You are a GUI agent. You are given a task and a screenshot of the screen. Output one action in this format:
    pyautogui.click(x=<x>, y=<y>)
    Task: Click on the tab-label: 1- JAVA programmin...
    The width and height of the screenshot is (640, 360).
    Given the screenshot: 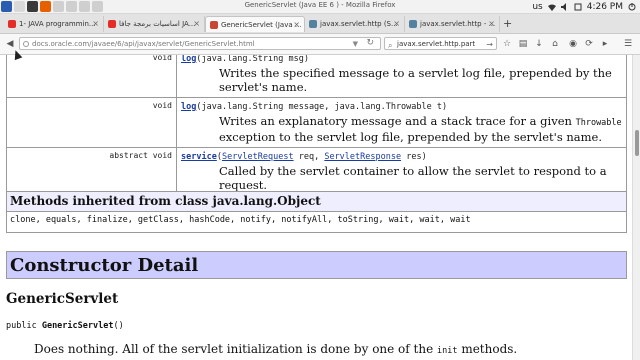 What is the action you would take?
    pyautogui.click(x=57, y=24)
    